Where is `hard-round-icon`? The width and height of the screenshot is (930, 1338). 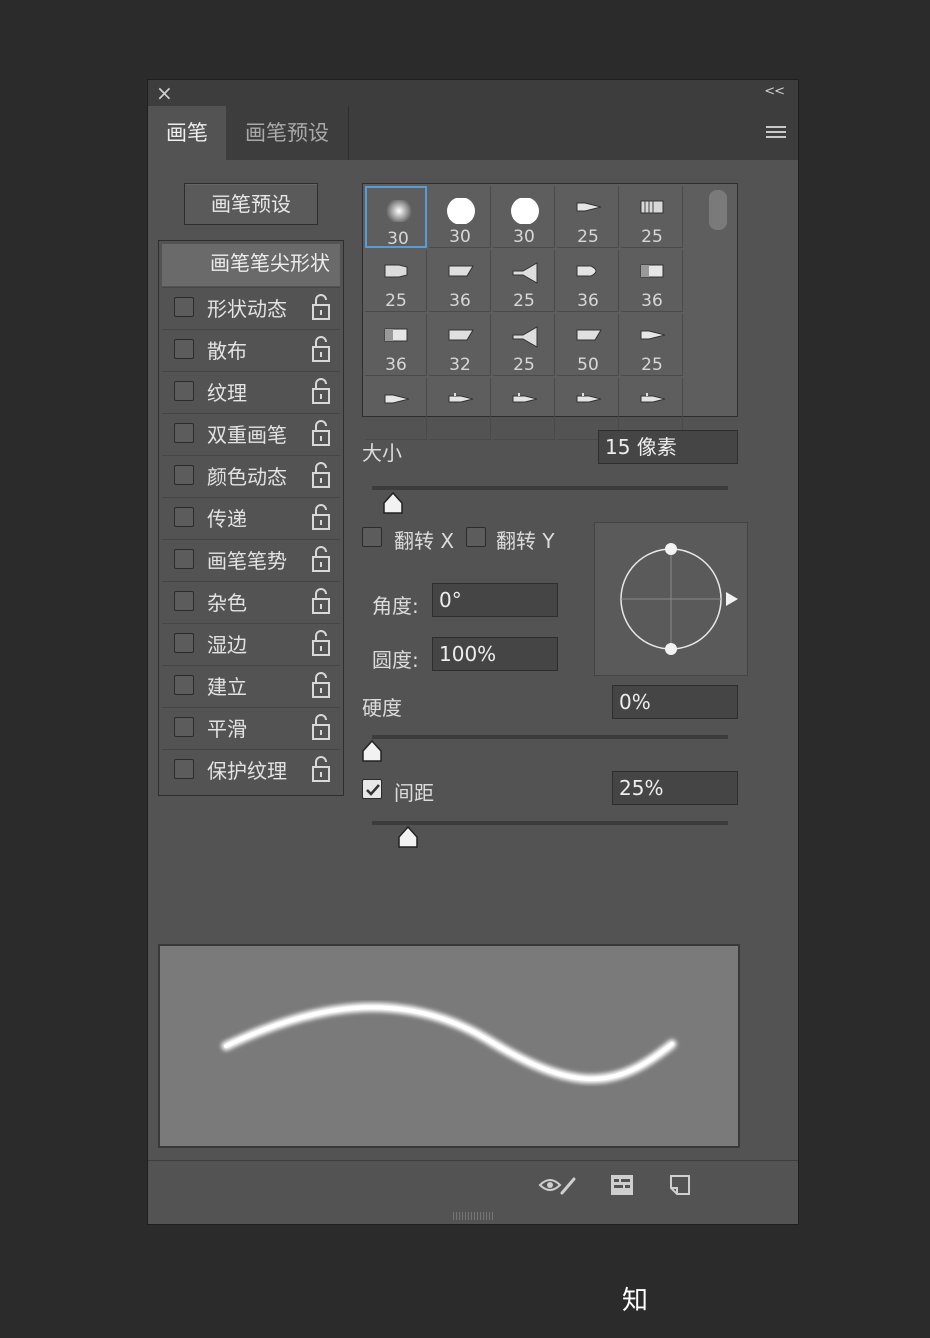
hard-round-icon is located at coordinates (525, 211).